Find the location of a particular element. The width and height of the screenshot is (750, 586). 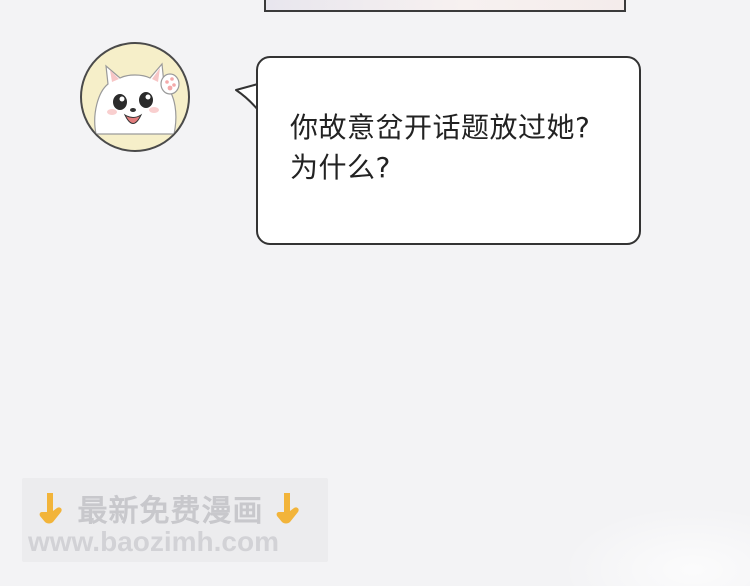

background-glint is located at coordinates (655, 545).